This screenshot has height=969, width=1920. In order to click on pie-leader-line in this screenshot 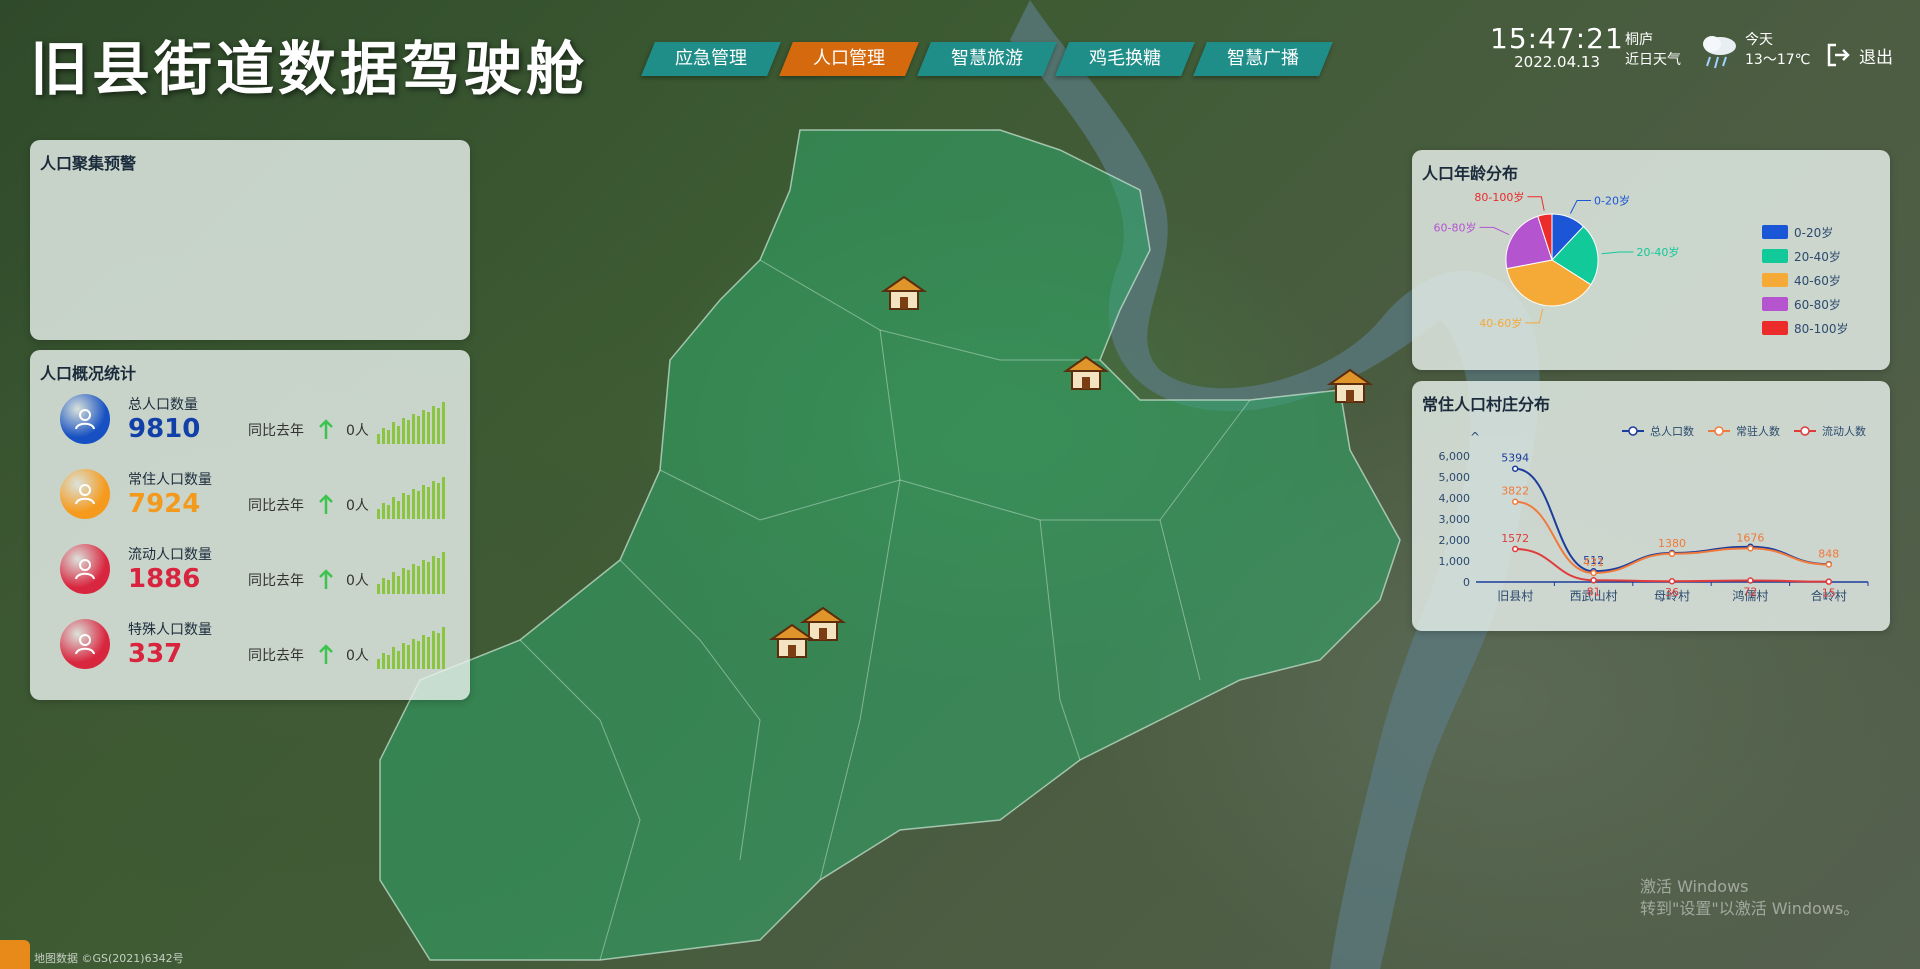, I will do `click(1536, 203)`.